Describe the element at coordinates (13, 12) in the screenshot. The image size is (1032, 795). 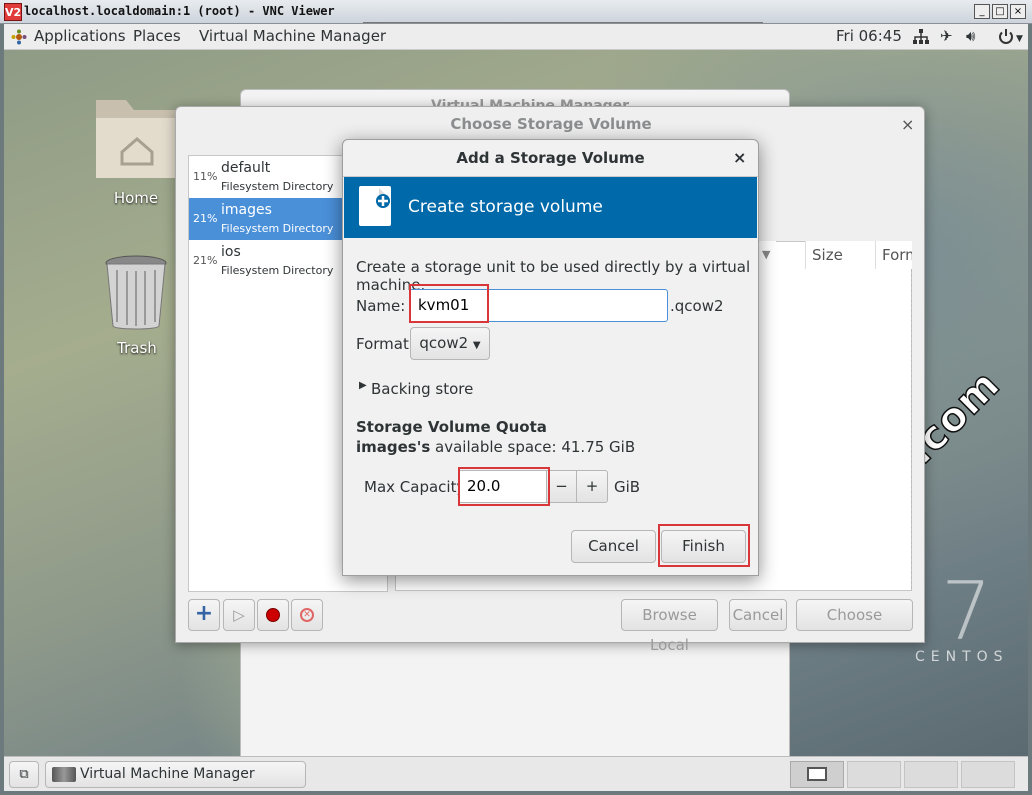
I see `vnc-logo-icon: V2` at that location.